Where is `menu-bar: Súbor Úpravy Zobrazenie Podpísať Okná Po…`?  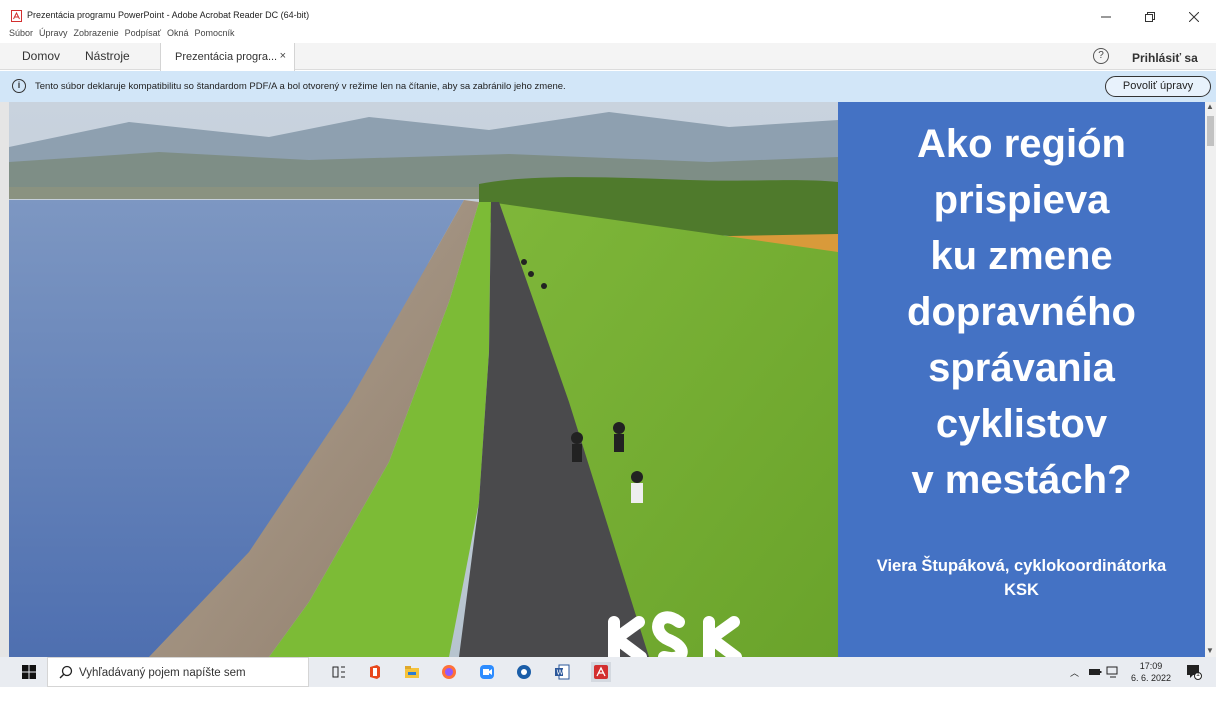 menu-bar: Súbor Úpravy Zobrazenie Podpísať Okná Po… is located at coordinates (608, 34).